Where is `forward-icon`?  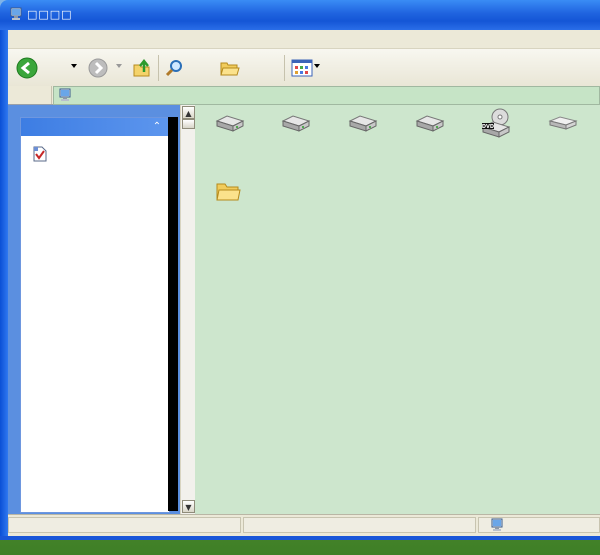
forward-icon is located at coordinates (98, 68).